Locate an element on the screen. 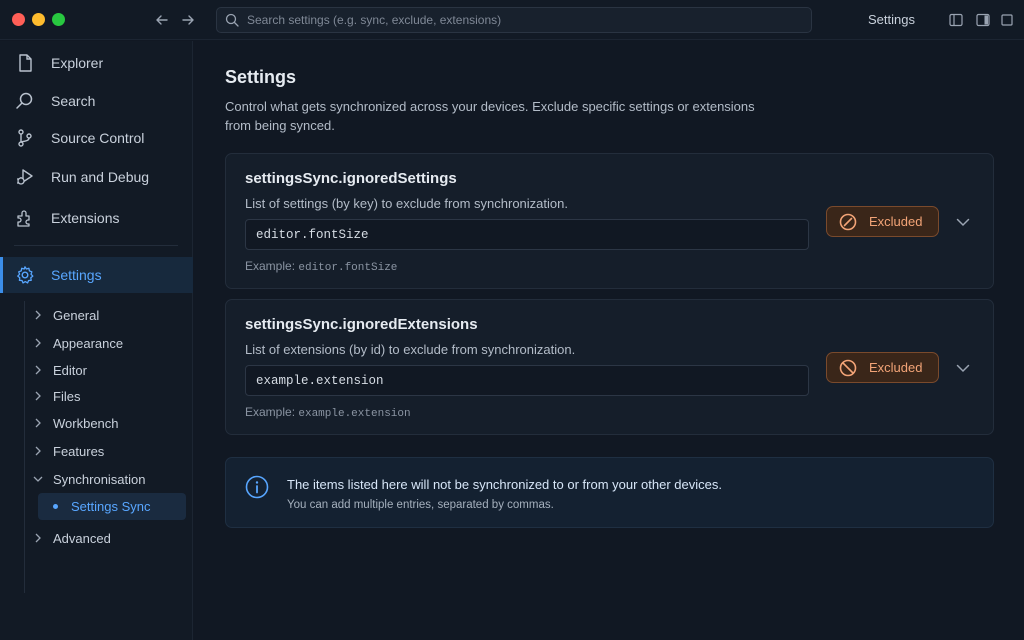 The image size is (1024, 640). arrow-left-icon is located at coordinates (162, 20).